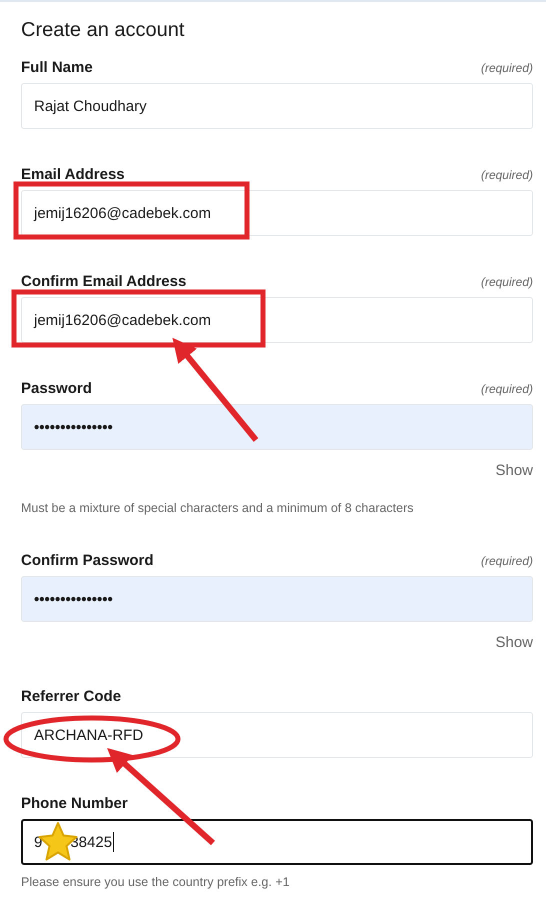  Describe the element at coordinates (56, 388) in the screenshot. I see `field-label: Password` at that location.